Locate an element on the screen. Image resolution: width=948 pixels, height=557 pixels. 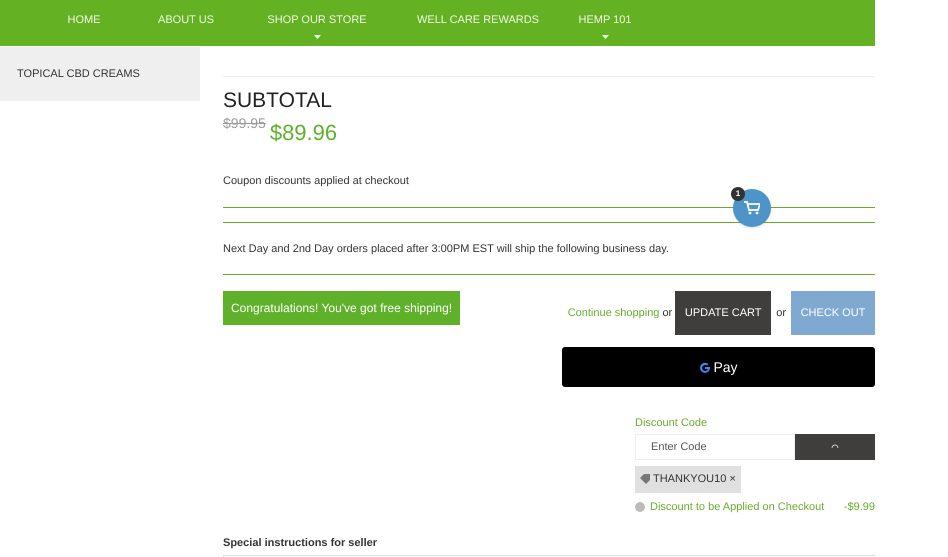
cart-icon is located at coordinates (752, 208).